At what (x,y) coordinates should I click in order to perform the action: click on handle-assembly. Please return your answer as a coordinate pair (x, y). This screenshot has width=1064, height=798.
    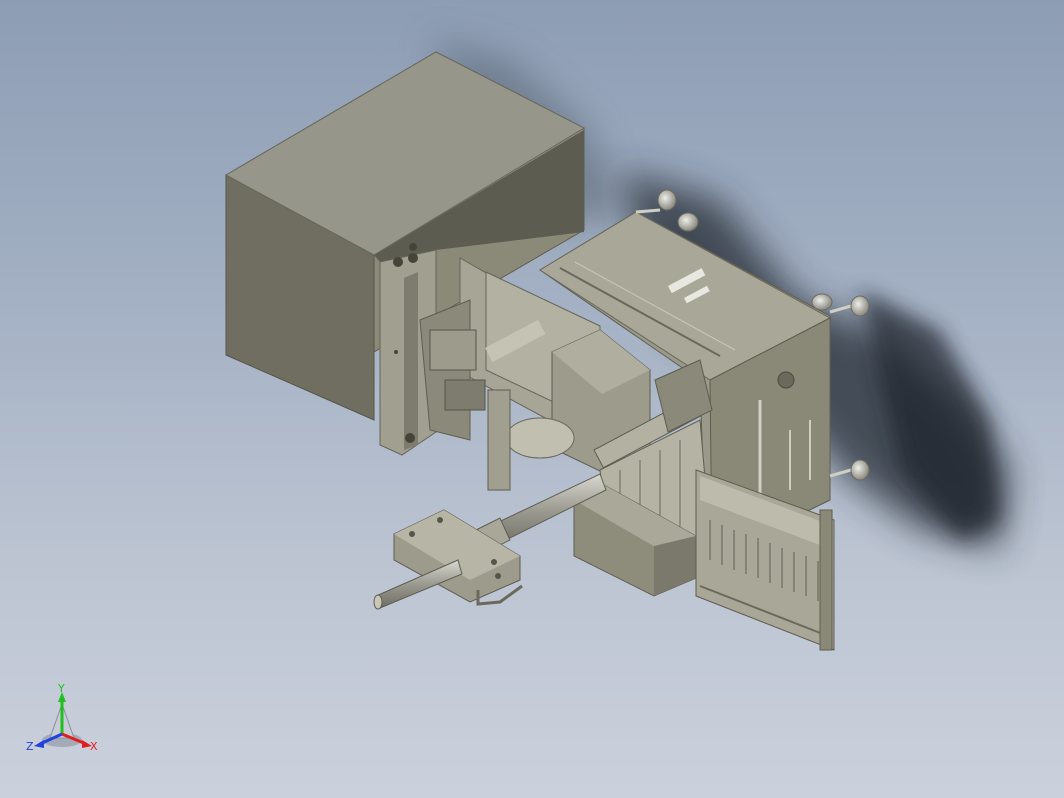
    Looking at the image, I should click on (490, 541).